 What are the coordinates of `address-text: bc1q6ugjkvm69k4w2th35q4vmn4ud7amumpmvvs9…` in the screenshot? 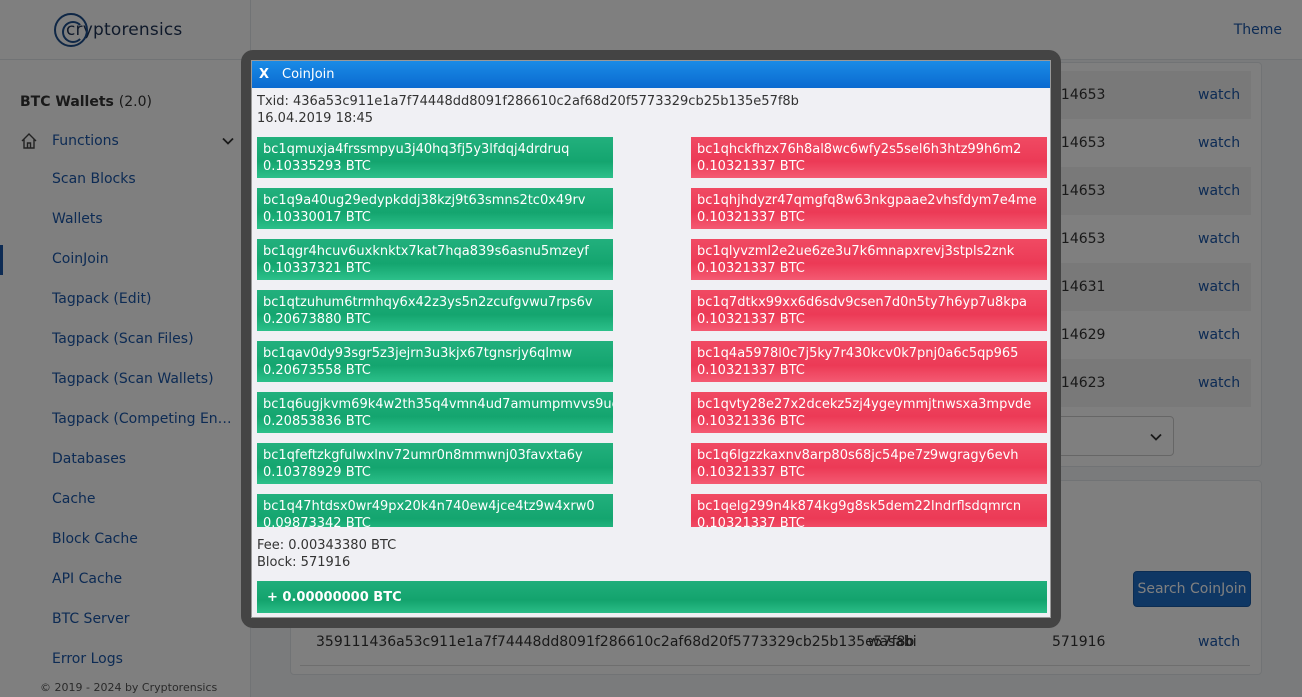 It's located at (438, 404).